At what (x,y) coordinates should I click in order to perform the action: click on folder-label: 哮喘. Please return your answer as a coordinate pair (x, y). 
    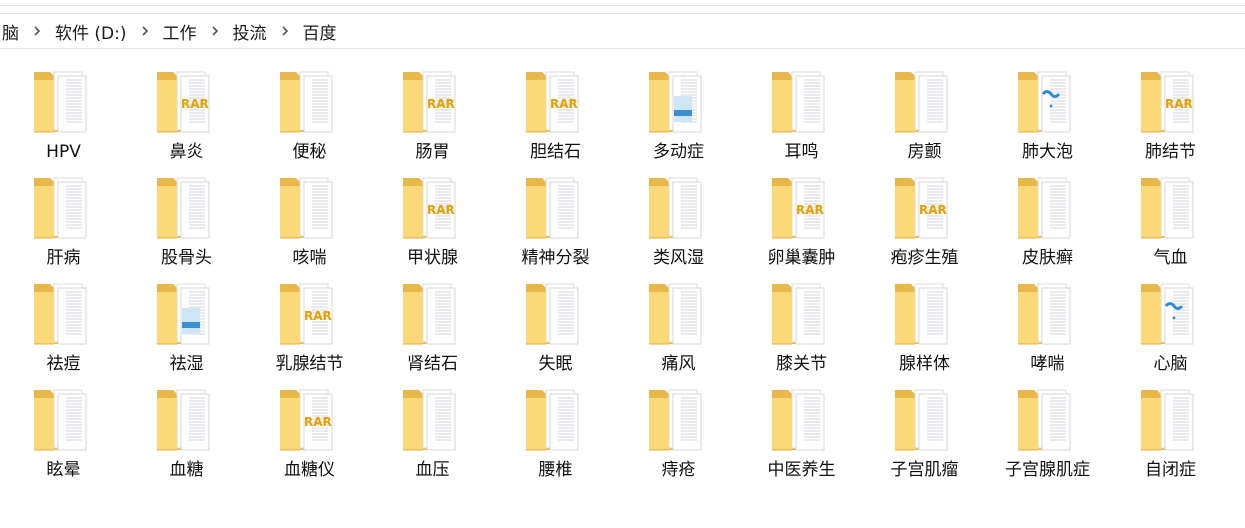
    Looking at the image, I should click on (1047, 364).